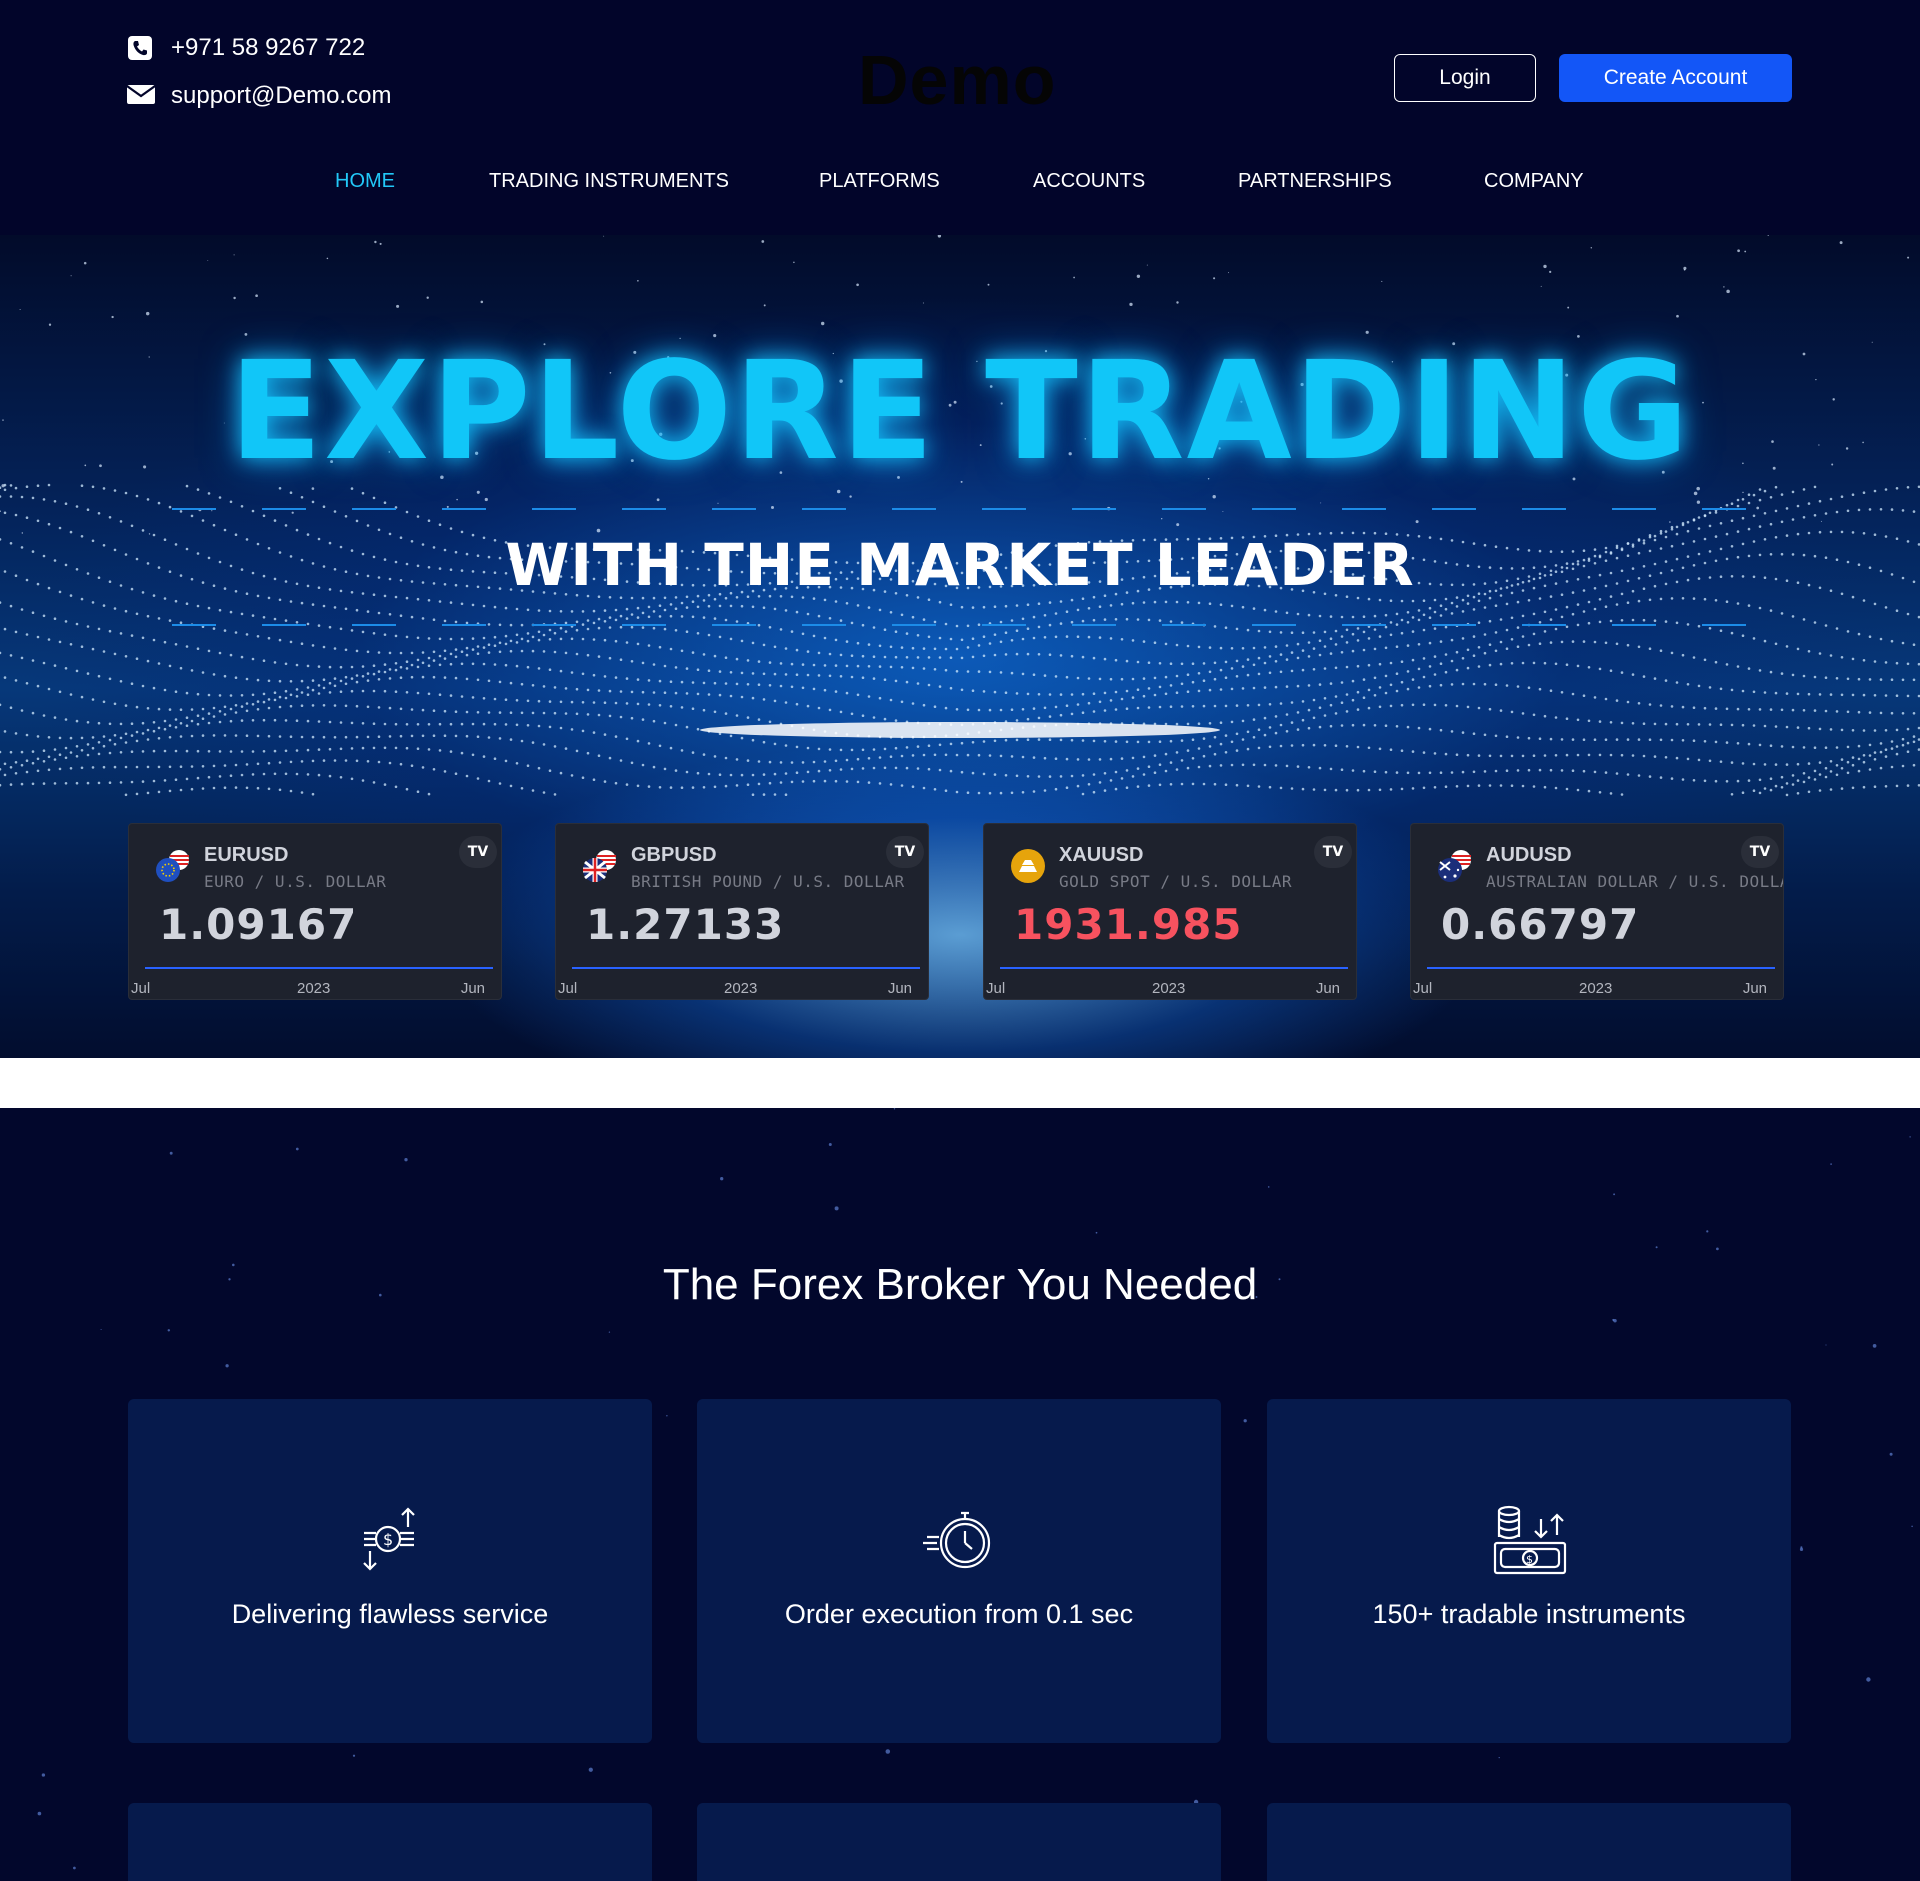 The height and width of the screenshot is (1881, 1920). What do you see at coordinates (960, 412) in the screenshot?
I see `hero-title: EXPLORE TRADING` at bounding box center [960, 412].